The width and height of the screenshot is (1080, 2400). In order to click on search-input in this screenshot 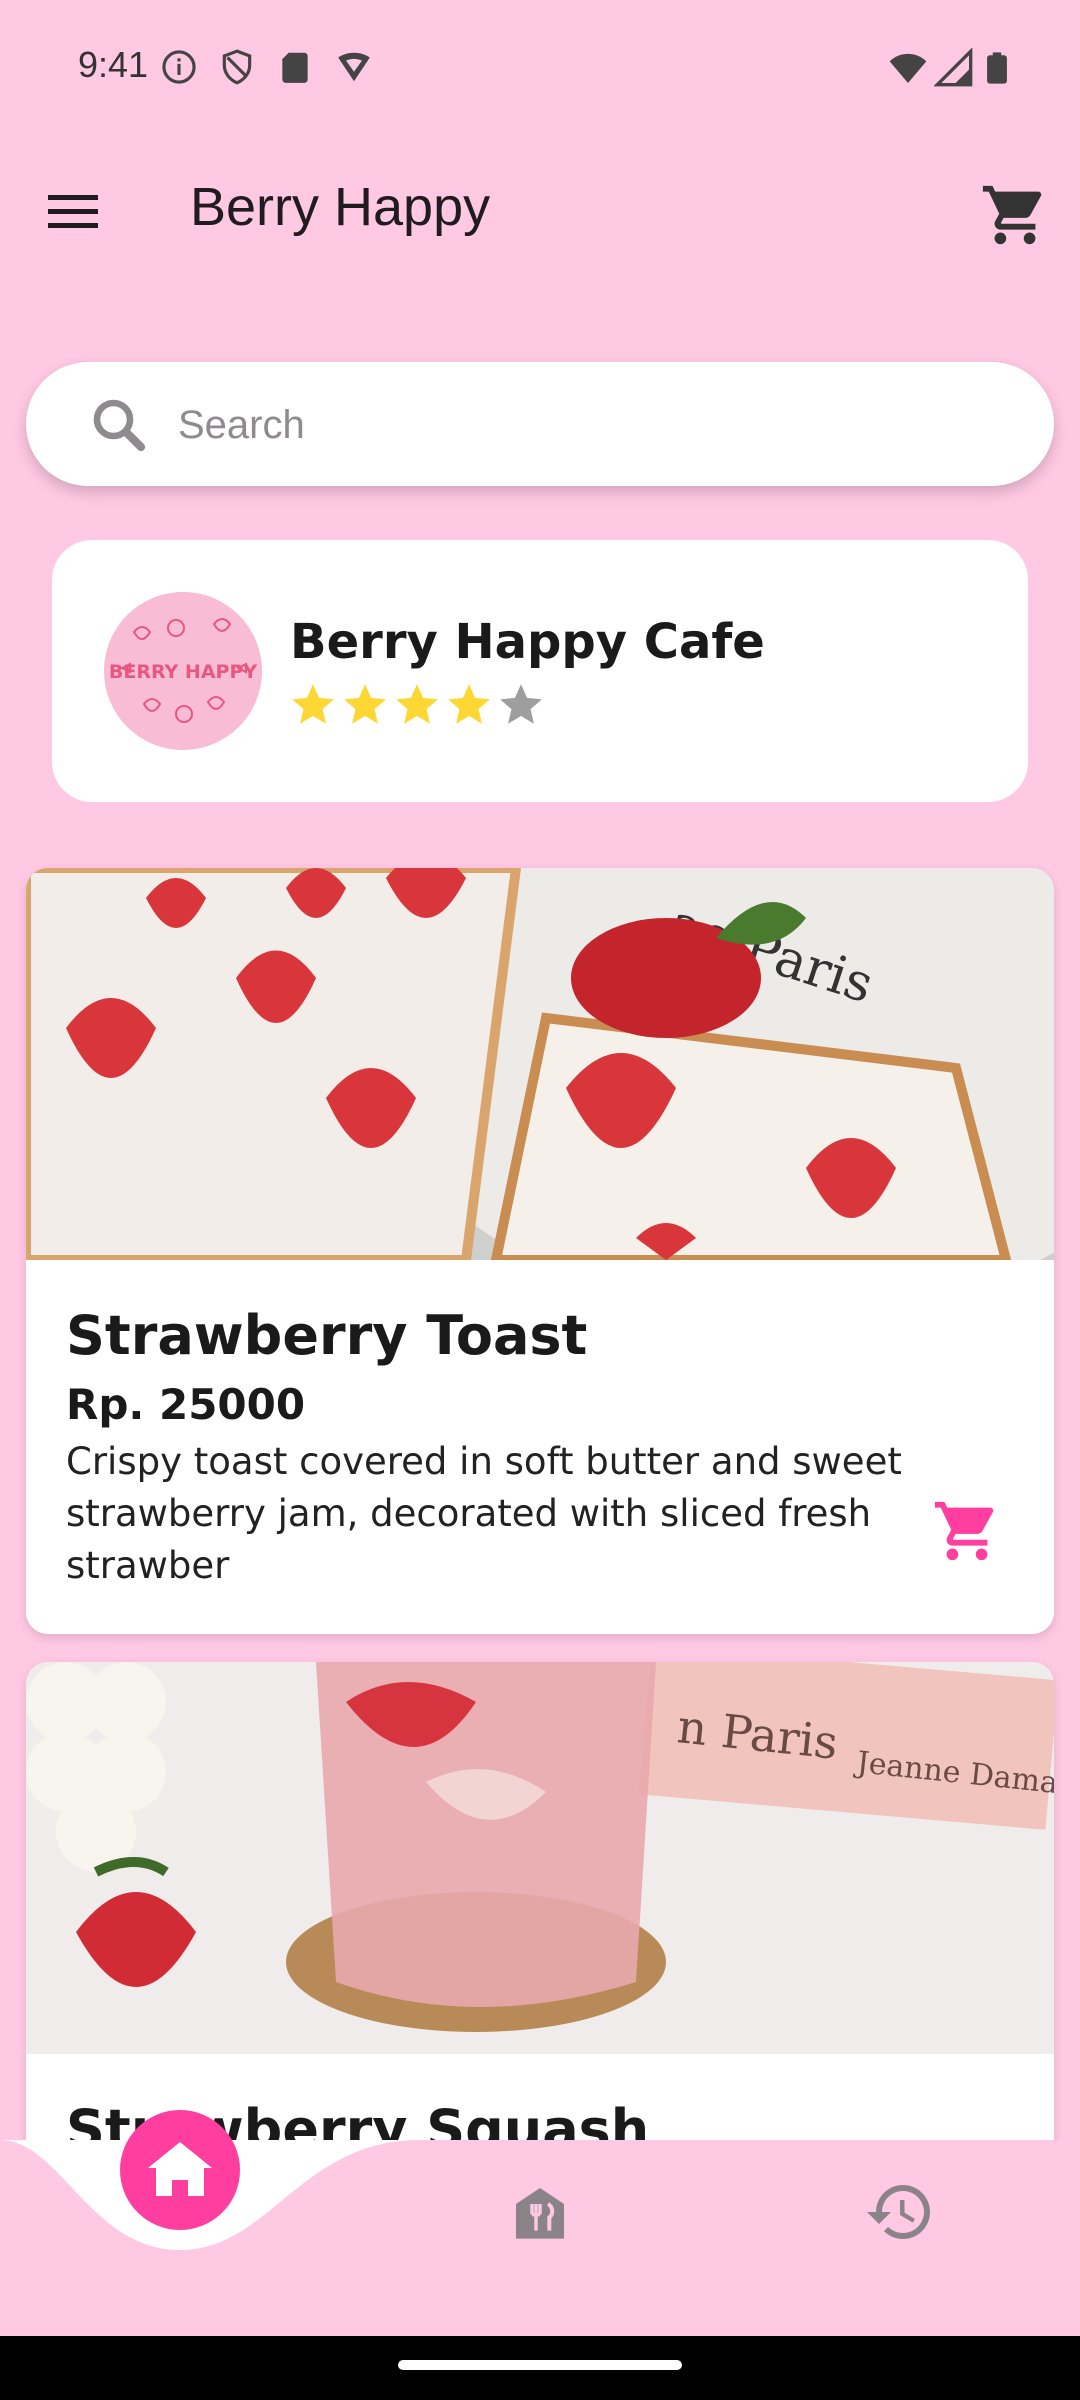, I will do `click(588, 425)`.